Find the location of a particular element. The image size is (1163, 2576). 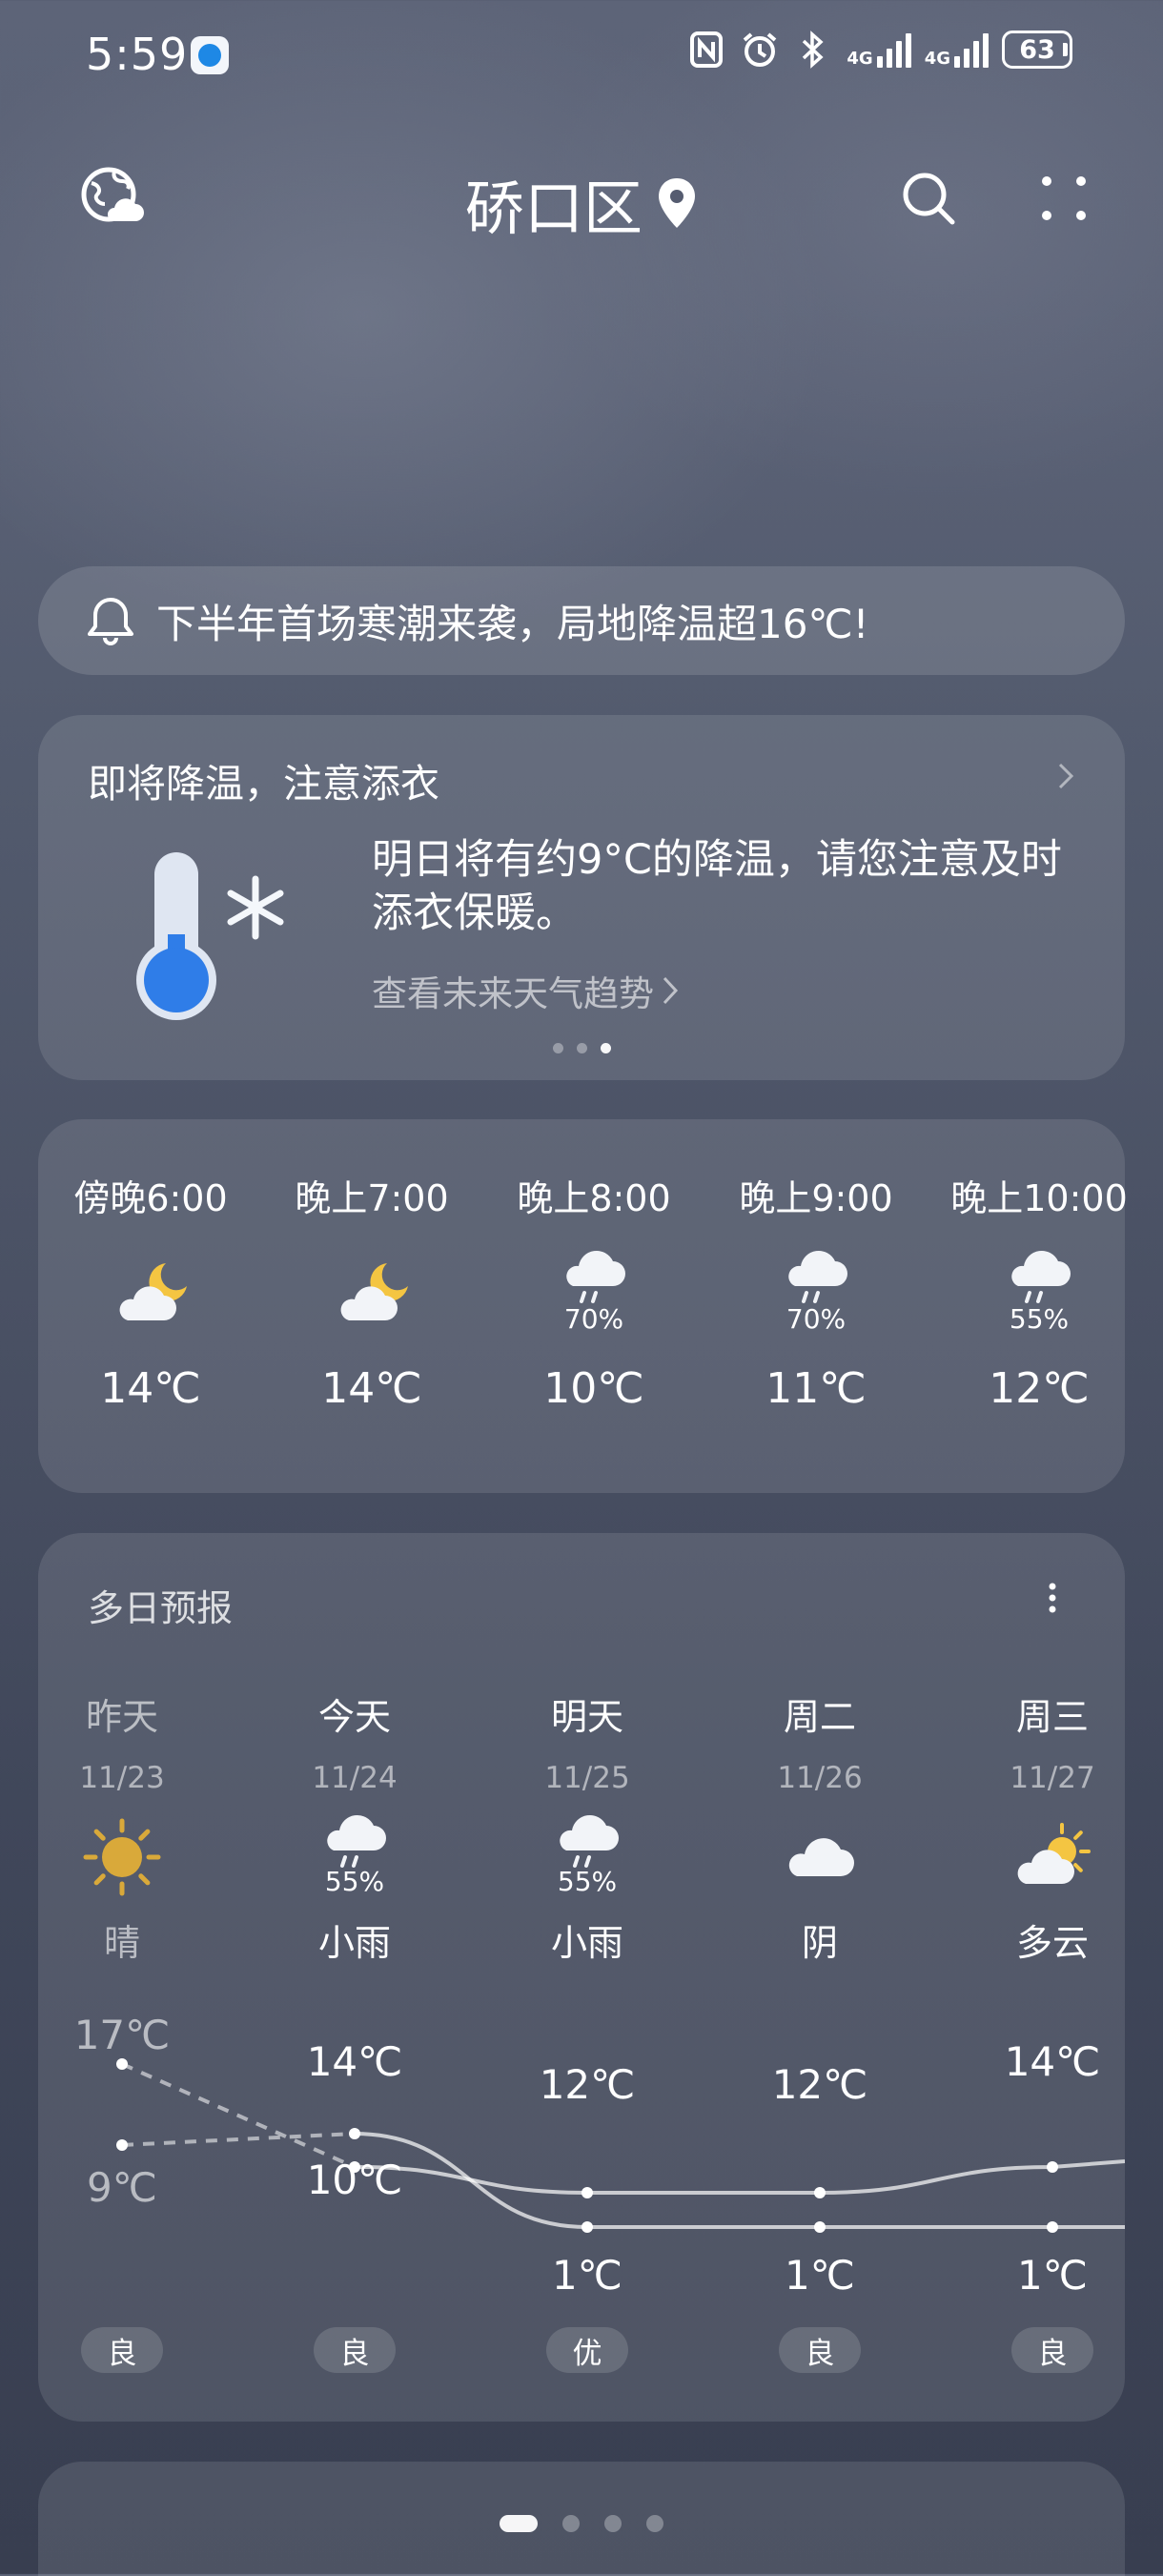

more-menu-button is located at coordinates (1064, 199).